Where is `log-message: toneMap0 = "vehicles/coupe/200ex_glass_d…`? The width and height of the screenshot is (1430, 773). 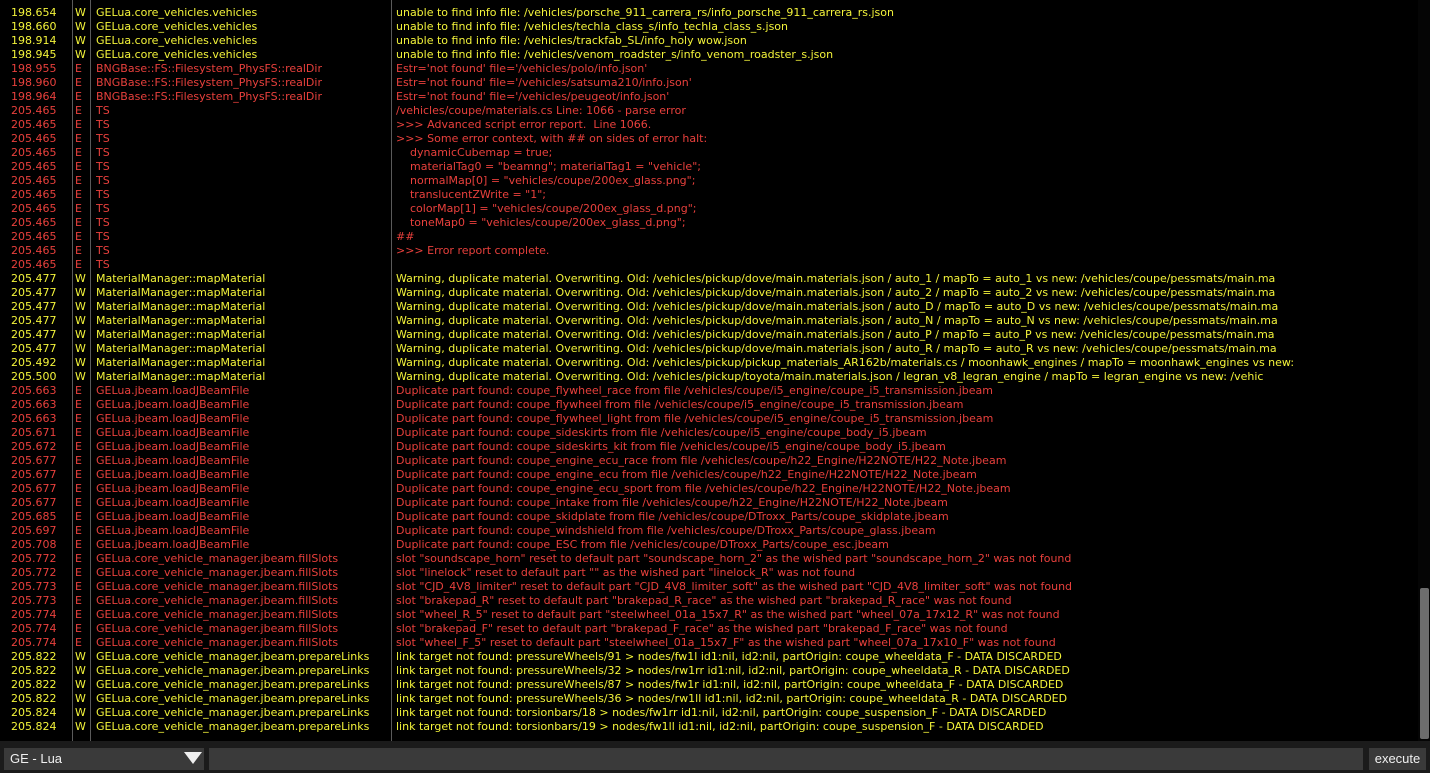 log-message: toneMap0 = "vehicles/coupe/200ex_glass_d… is located at coordinates (541, 222).